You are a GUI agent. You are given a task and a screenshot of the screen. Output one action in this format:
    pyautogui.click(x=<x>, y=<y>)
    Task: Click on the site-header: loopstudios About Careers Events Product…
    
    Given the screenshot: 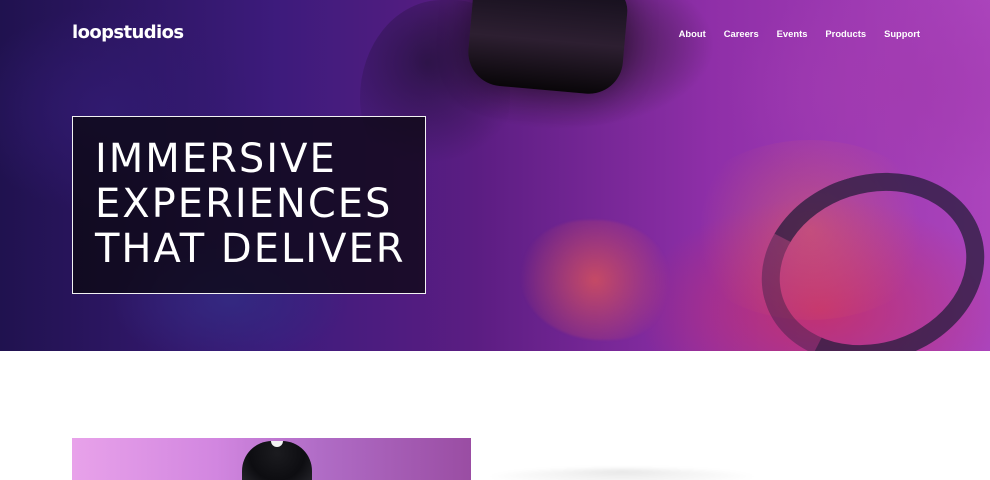 What is the action you would take?
    pyautogui.click(x=496, y=34)
    